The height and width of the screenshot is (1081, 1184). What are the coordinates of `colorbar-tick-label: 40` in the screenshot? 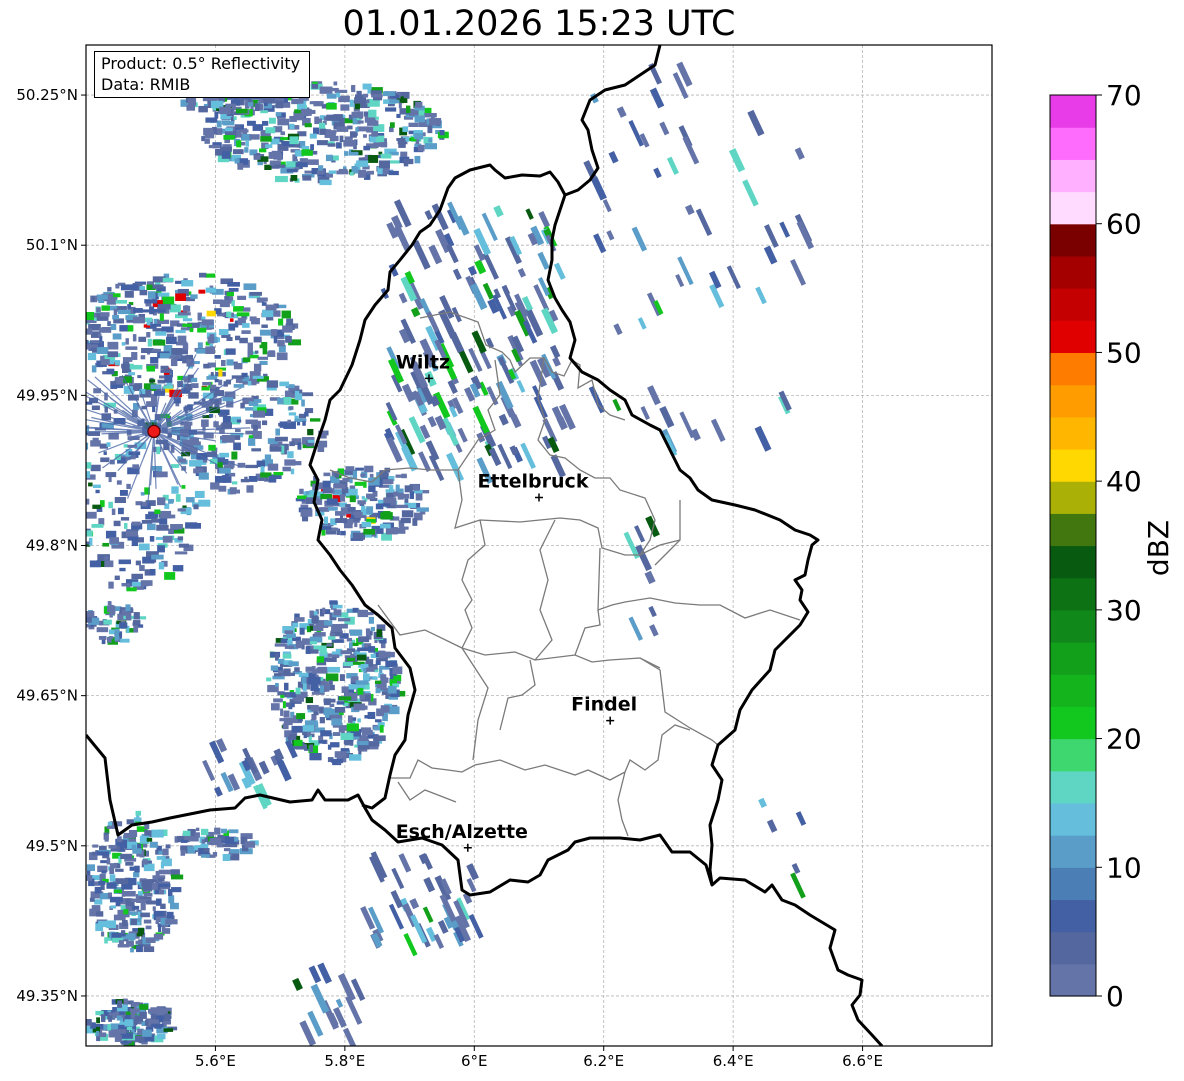 It's located at (1124, 481).